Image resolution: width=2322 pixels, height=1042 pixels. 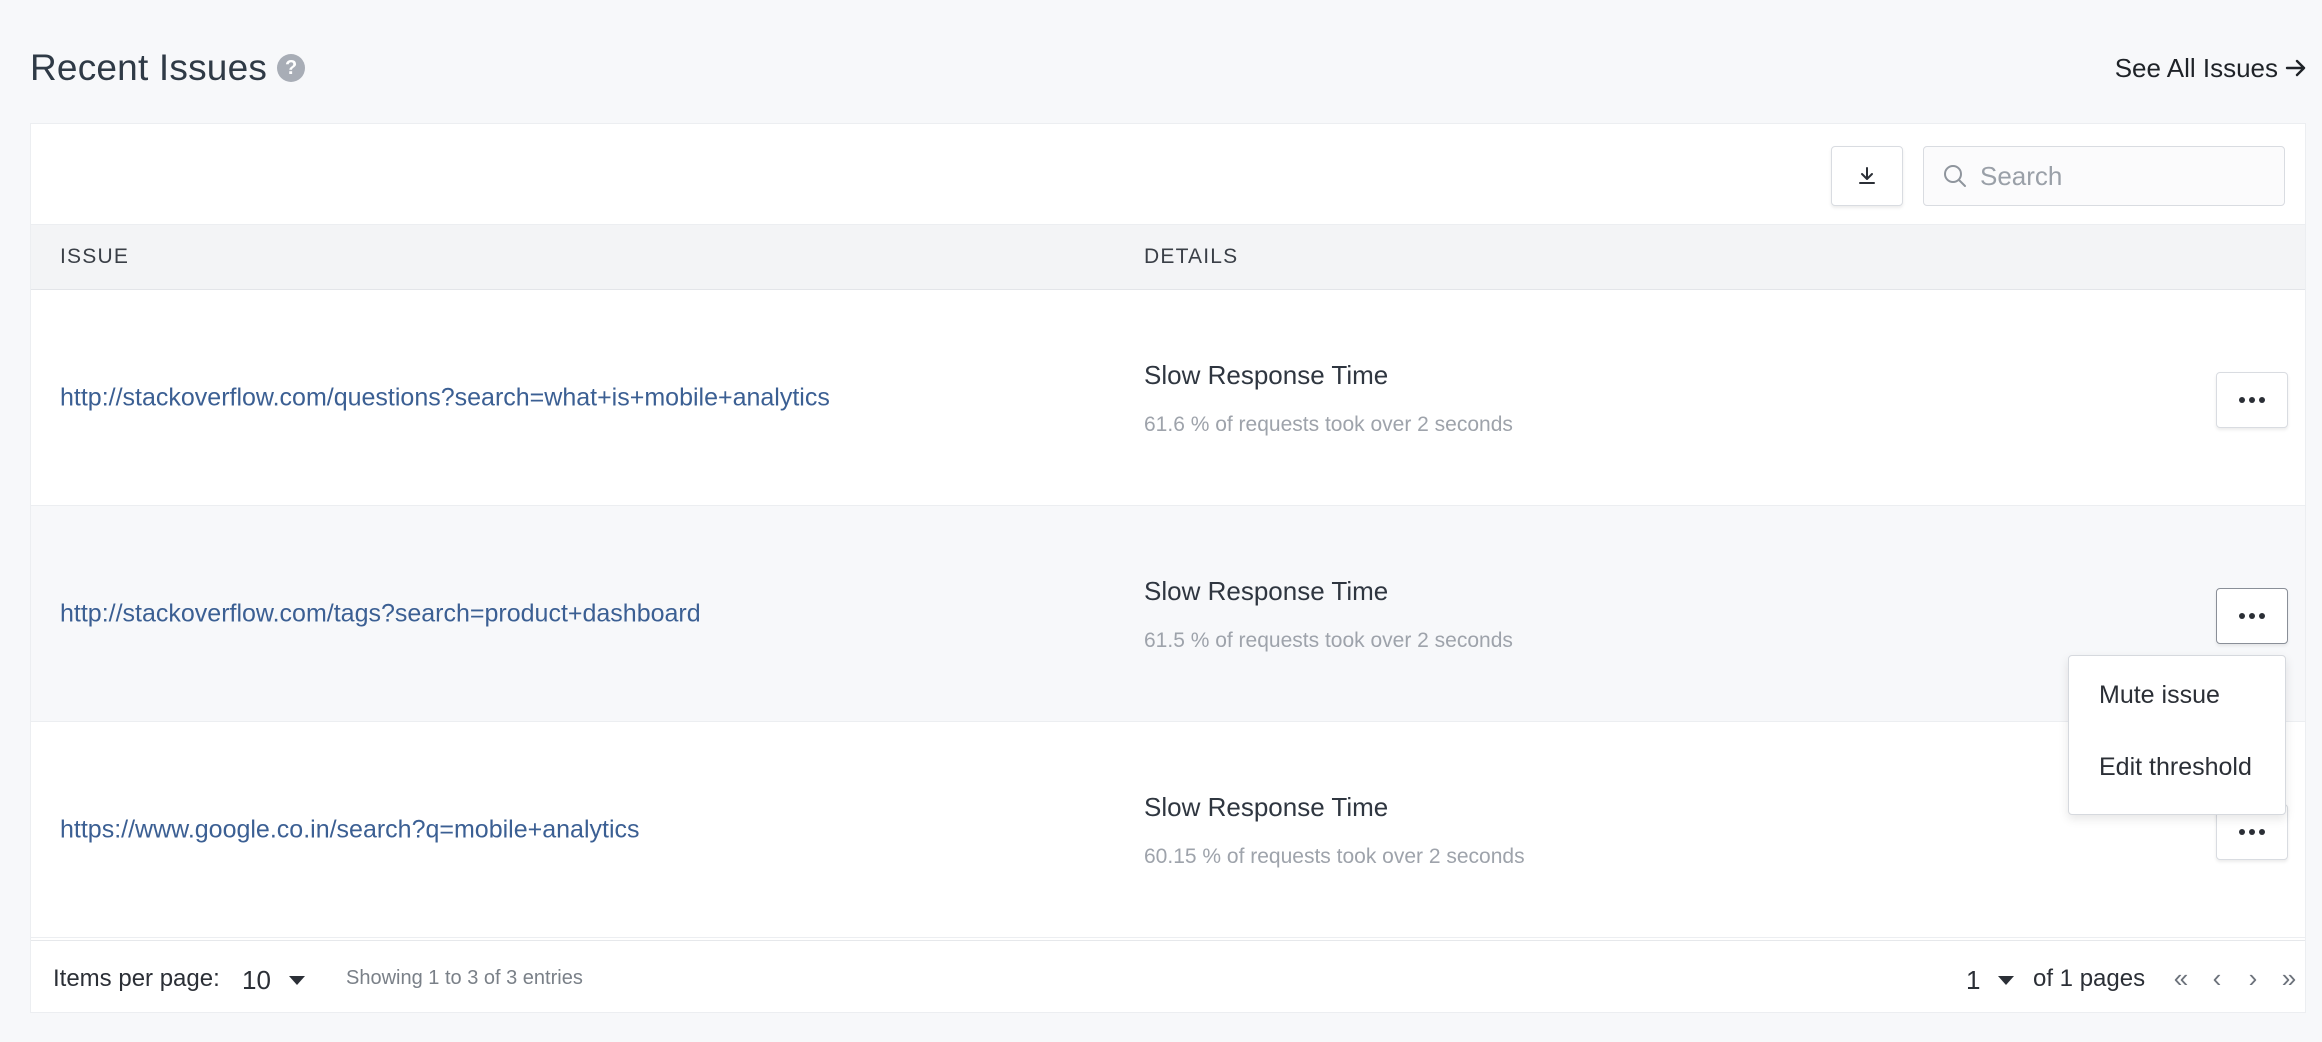 I want to click on table-toolbar, so click(x=1168, y=174).